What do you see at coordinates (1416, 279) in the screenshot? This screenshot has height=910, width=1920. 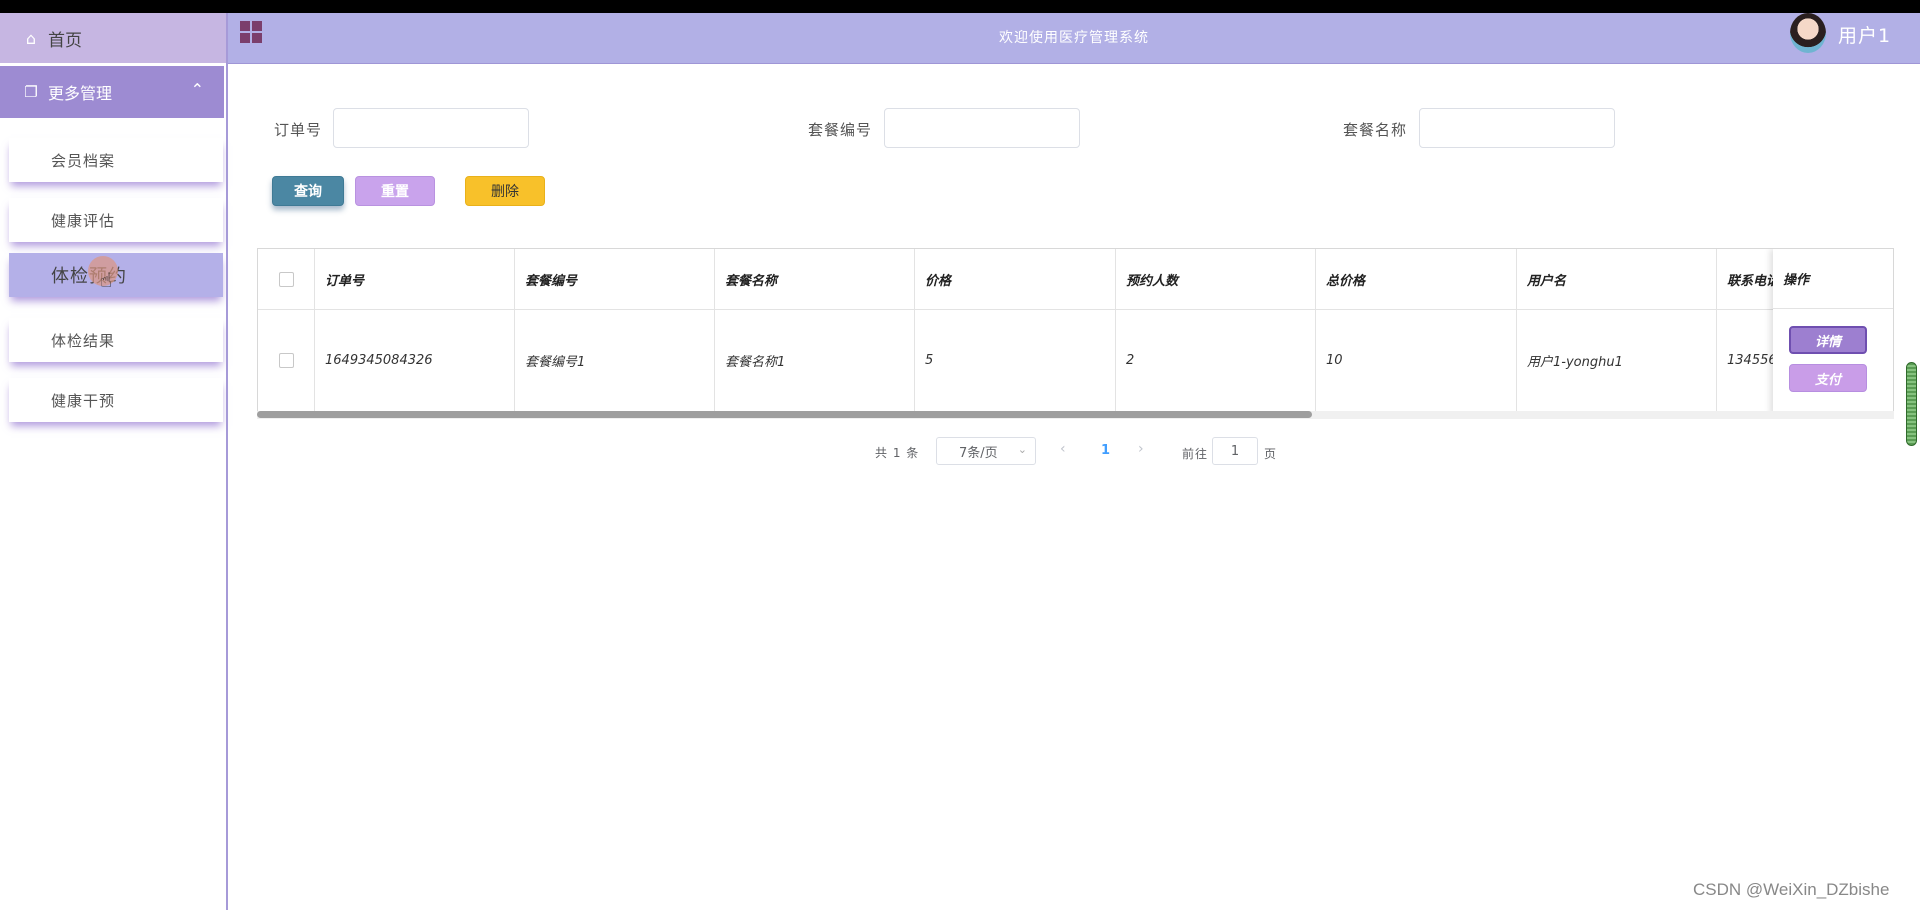 I see `header-total-price: 总价格` at bounding box center [1416, 279].